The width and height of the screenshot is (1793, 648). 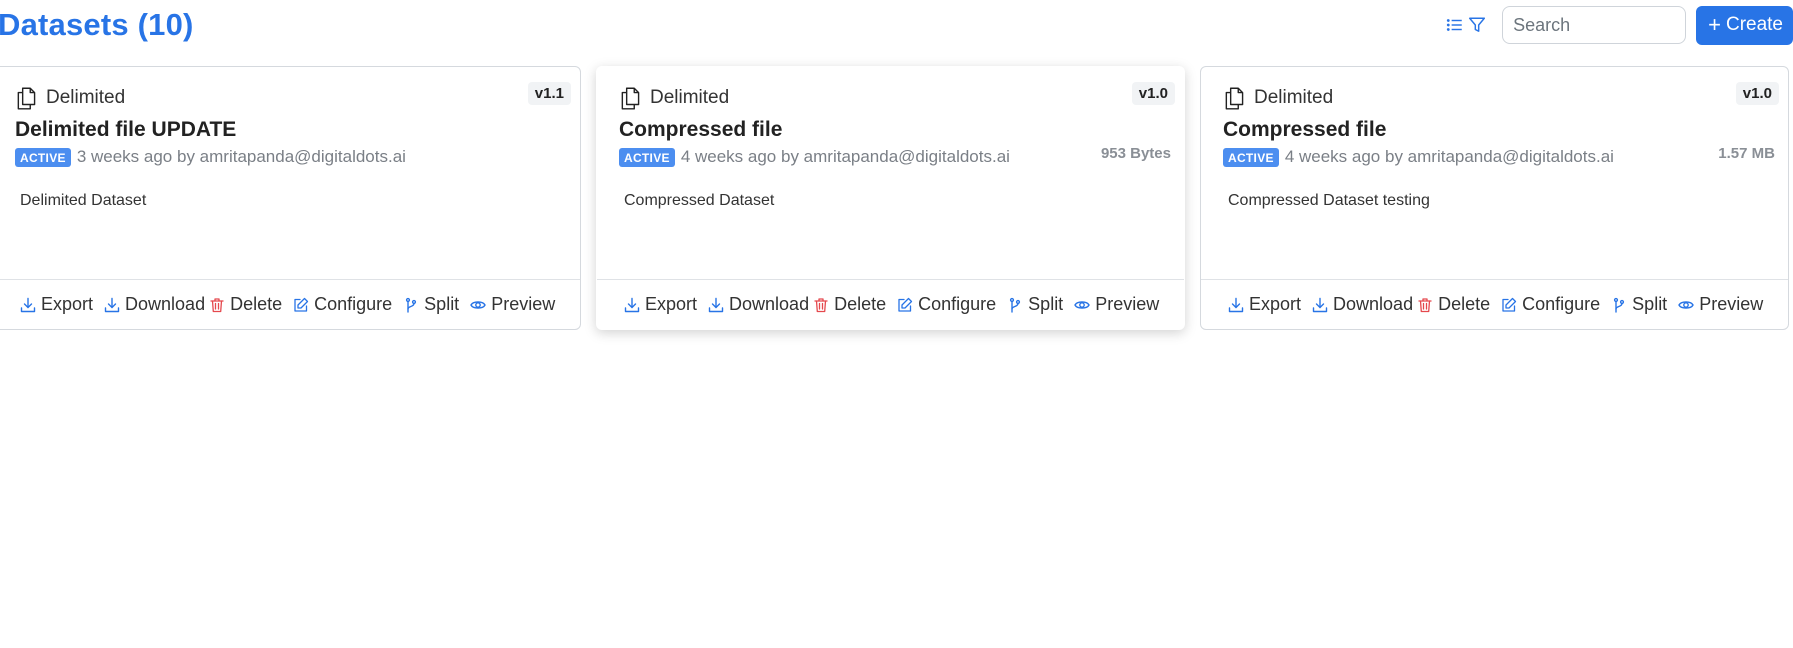 I want to click on filter-icon, so click(x=1477, y=25).